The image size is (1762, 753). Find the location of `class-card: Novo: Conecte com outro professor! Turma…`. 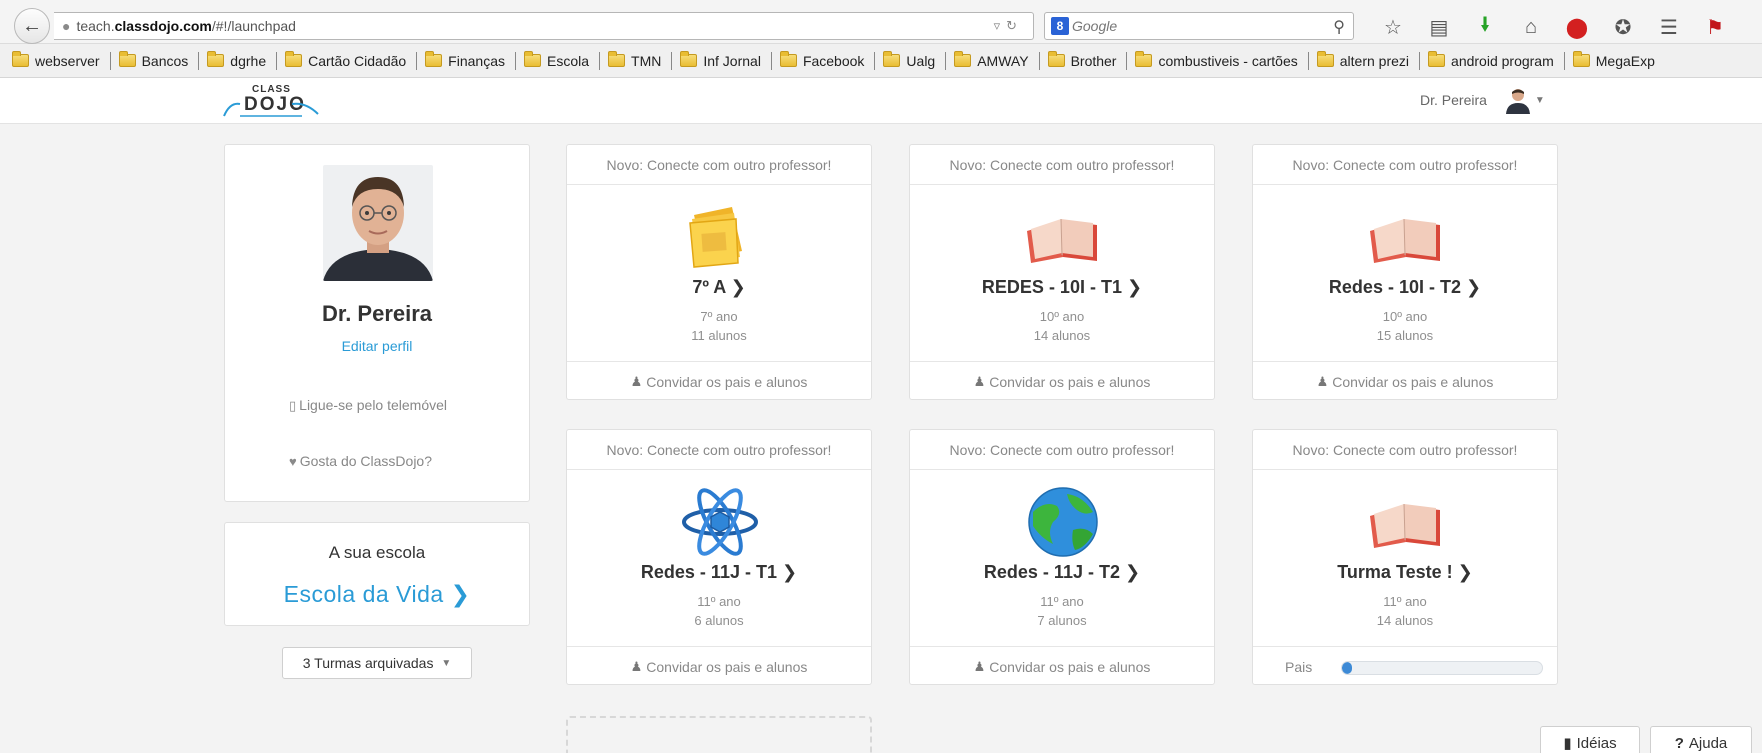

class-card: Novo: Conecte com outro professor! Turma… is located at coordinates (1405, 557).